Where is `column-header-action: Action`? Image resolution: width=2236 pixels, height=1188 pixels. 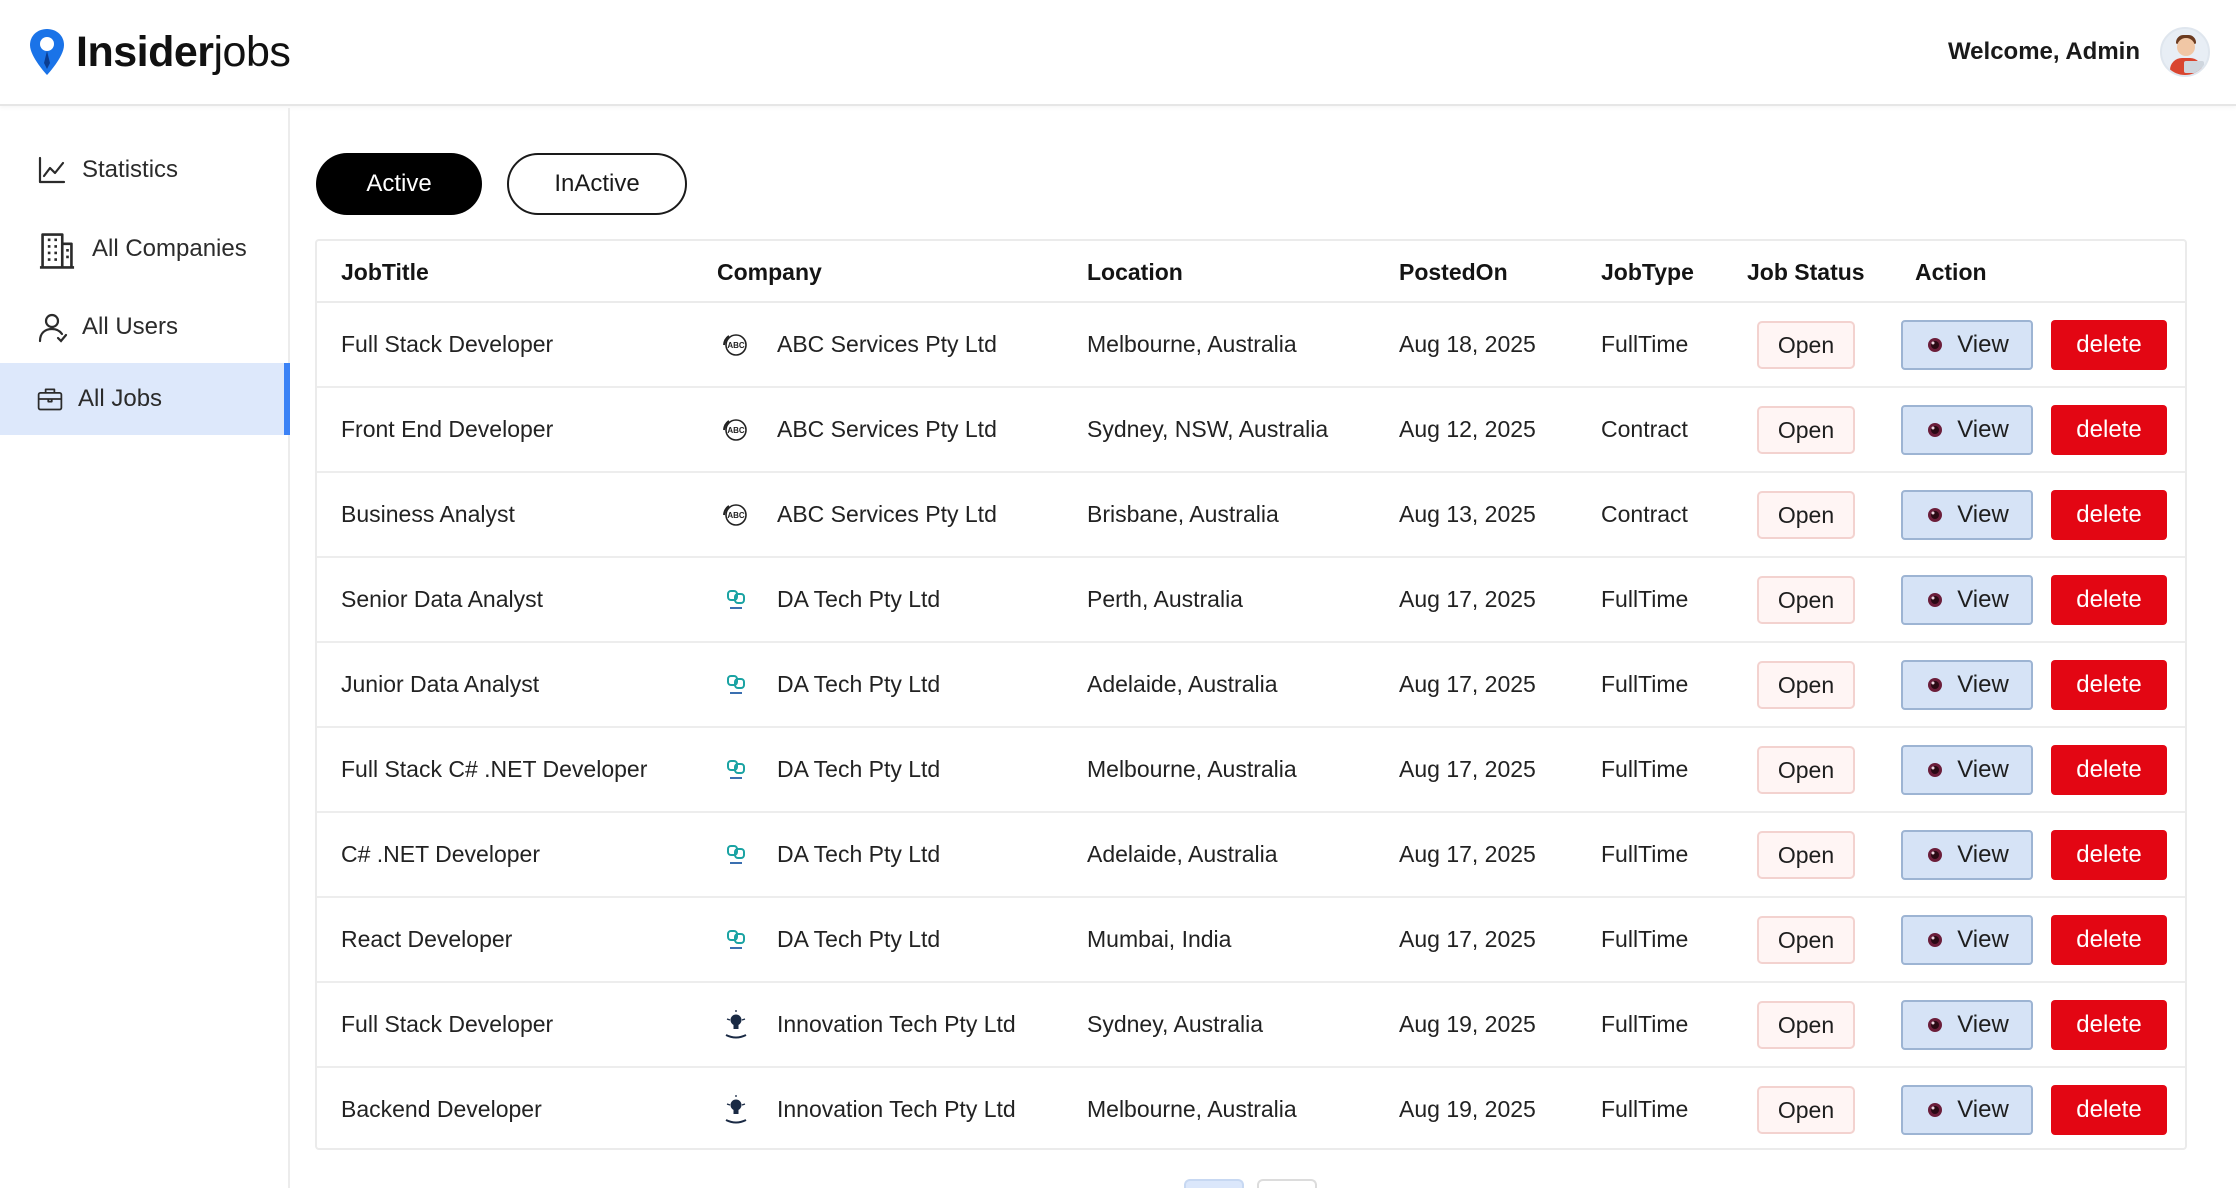 column-header-action: Action is located at coordinates (1951, 272).